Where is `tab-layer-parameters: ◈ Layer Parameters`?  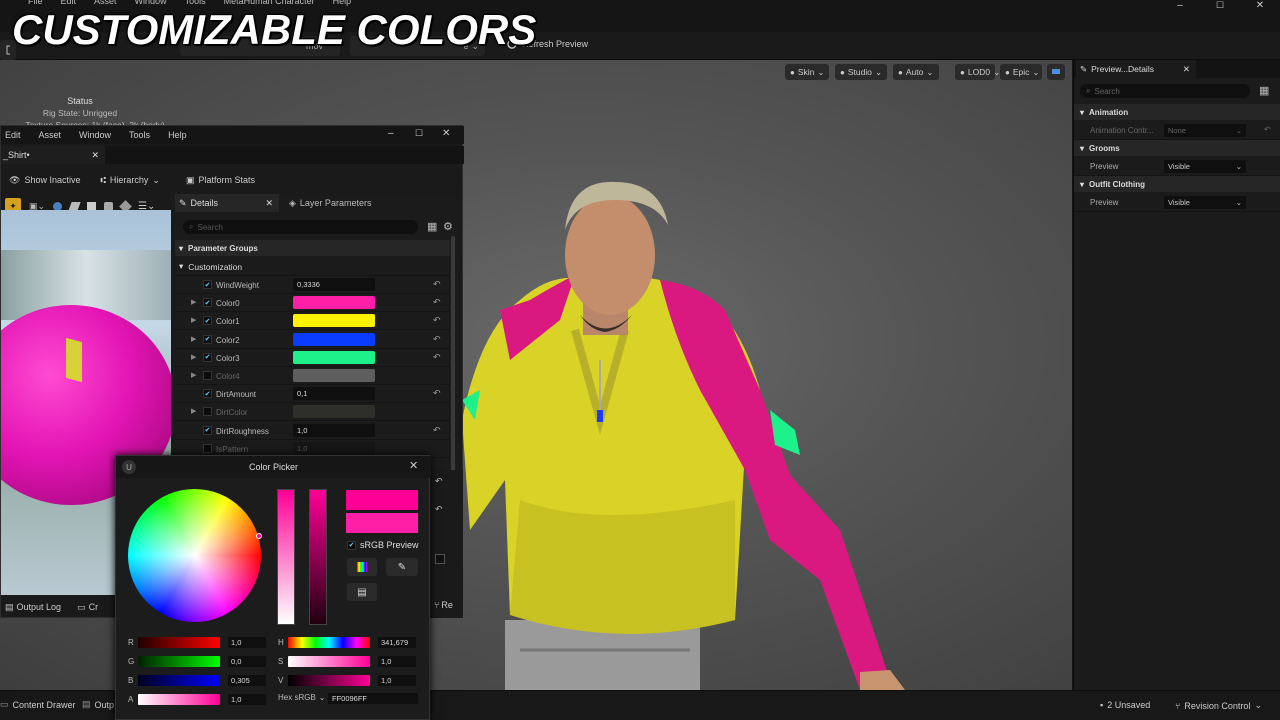 tab-layer-parameters: ◈ Layer Parameters is located at coordinates (343, 203).